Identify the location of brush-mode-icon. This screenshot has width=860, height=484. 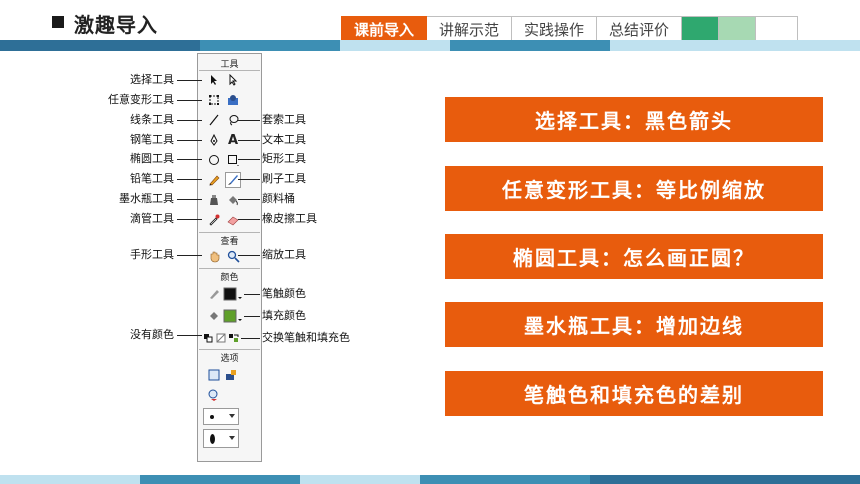
(214, 395).